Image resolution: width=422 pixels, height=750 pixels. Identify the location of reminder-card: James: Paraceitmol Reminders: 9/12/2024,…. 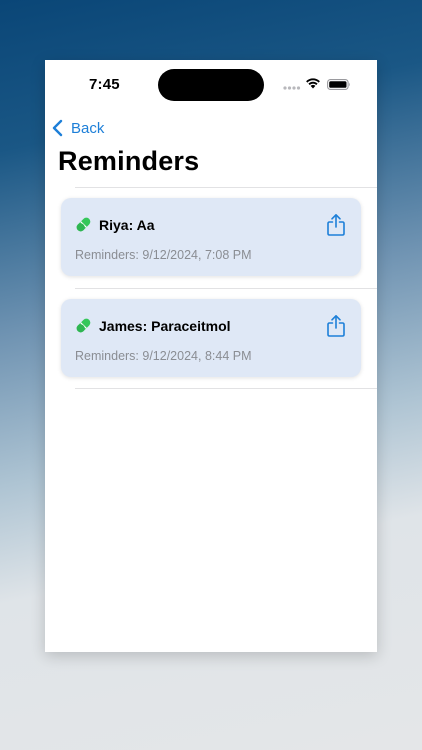
(211, 338).